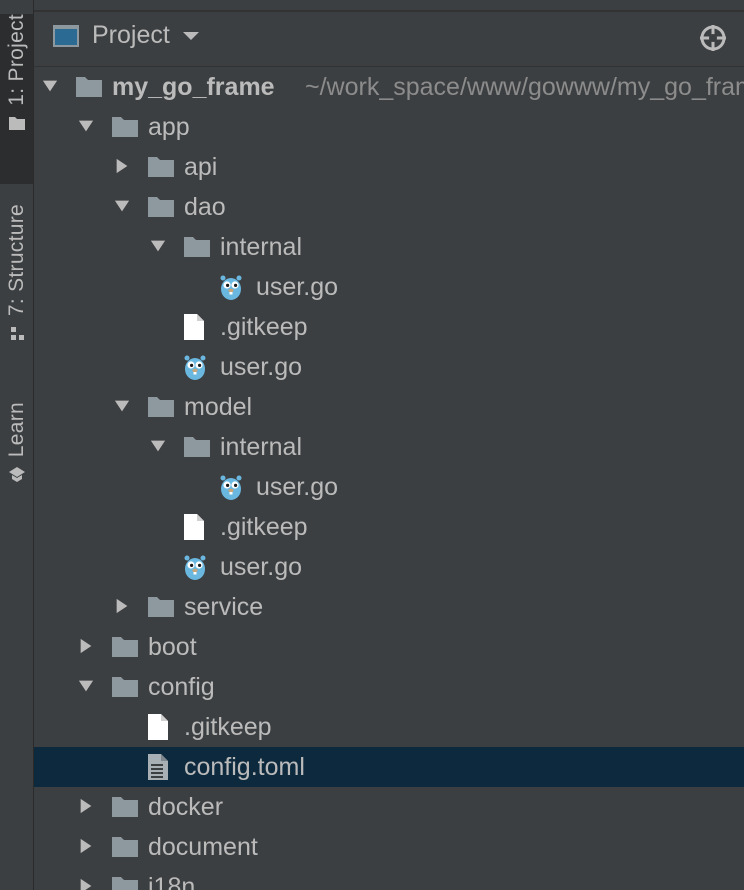 Image resolution: width=744 pixels, height=890 pixels. I want to click on tree-item-label: model, so click(218, 407).